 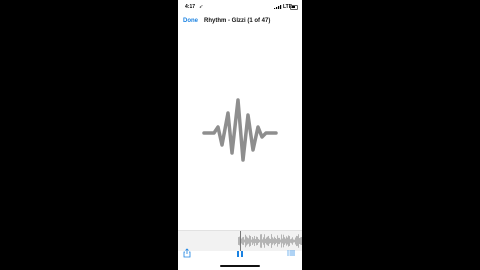 I want to click on page-title: Rhythm - Glzzi (1 of 47), so click(x=237, y=21).